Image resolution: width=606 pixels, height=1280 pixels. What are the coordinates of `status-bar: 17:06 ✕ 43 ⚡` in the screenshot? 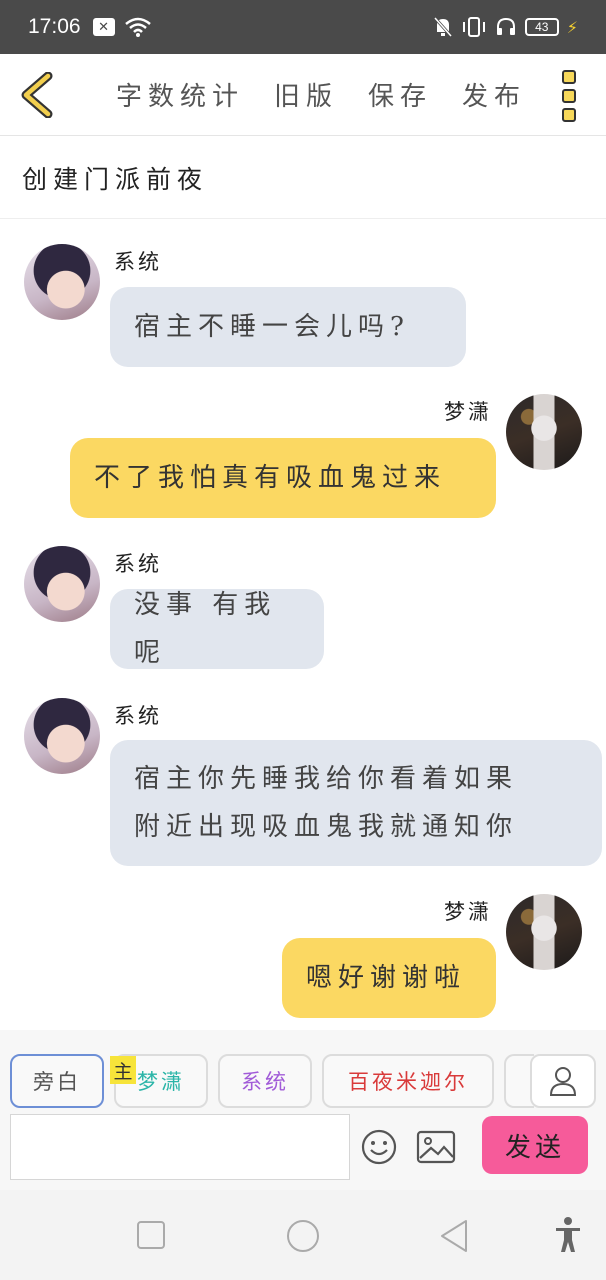 It's located at (303, 27).